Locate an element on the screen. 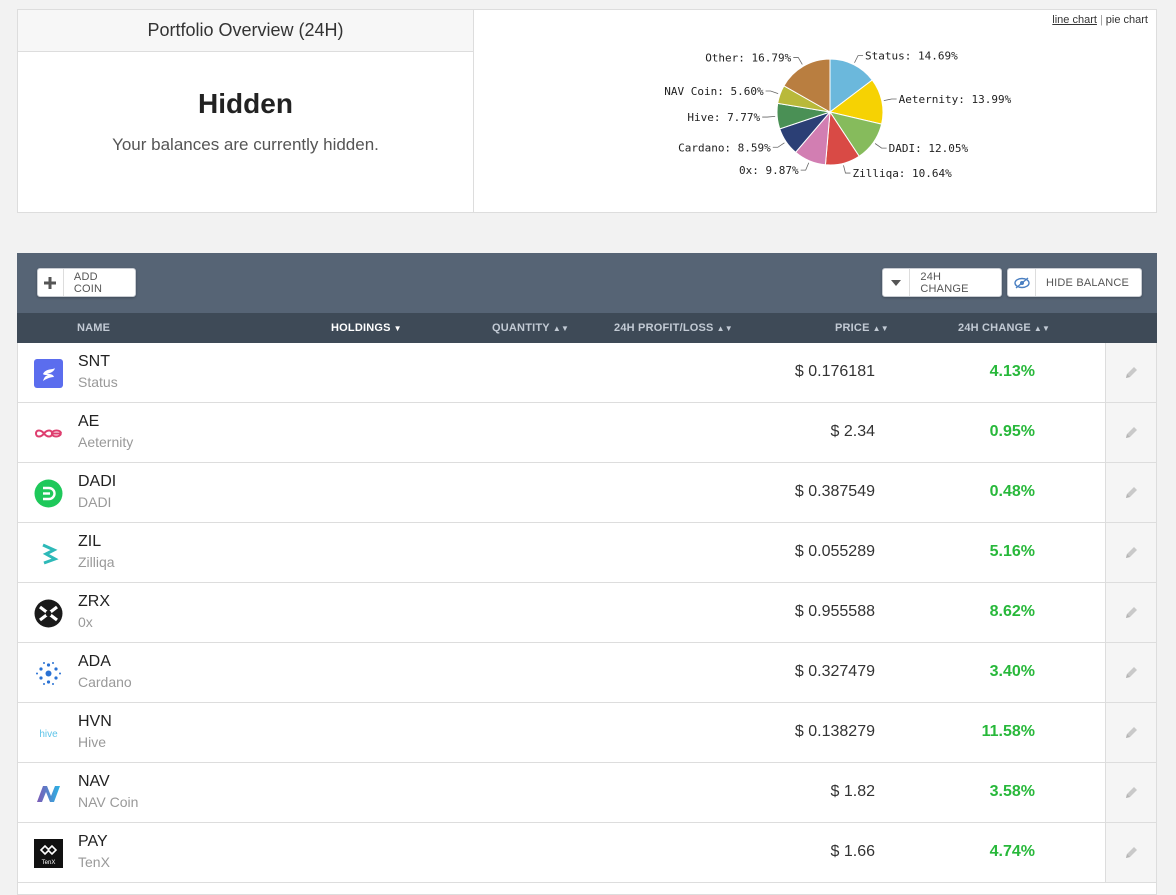  coin-price: $ 0.955588 is located at coordinates (834, 611).